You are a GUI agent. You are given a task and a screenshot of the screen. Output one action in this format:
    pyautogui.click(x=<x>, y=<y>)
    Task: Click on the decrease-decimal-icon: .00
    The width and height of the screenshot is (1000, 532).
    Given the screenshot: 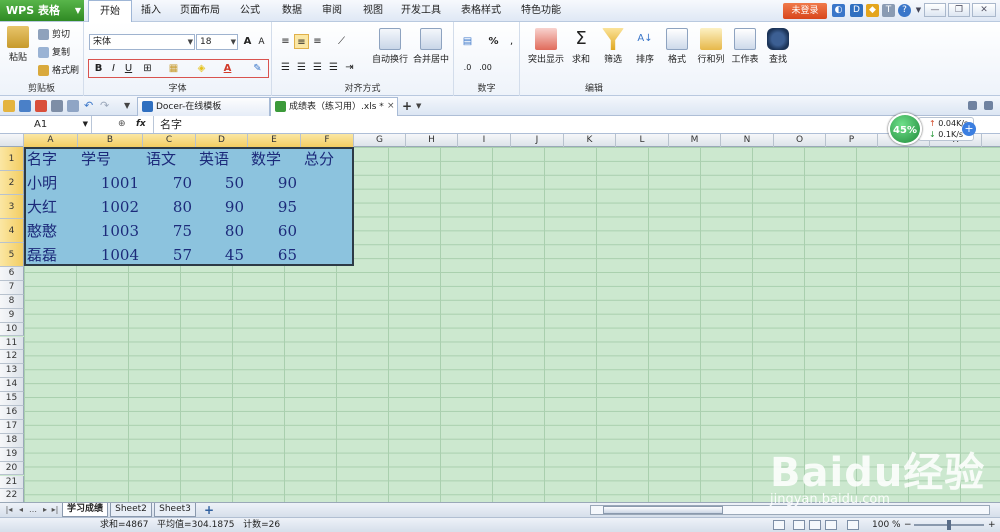 What is the action you would take?
    pyautogui.click(x=485, y=67)
    